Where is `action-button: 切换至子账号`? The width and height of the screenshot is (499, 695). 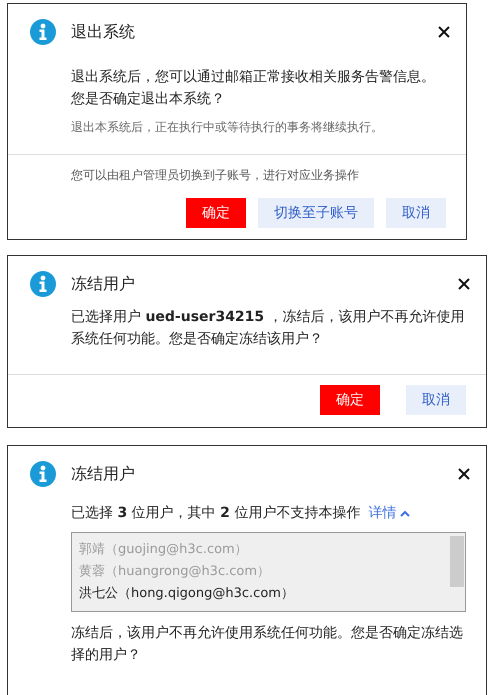
action-button: 切换至子账号 is located at coordinates (316, 213).